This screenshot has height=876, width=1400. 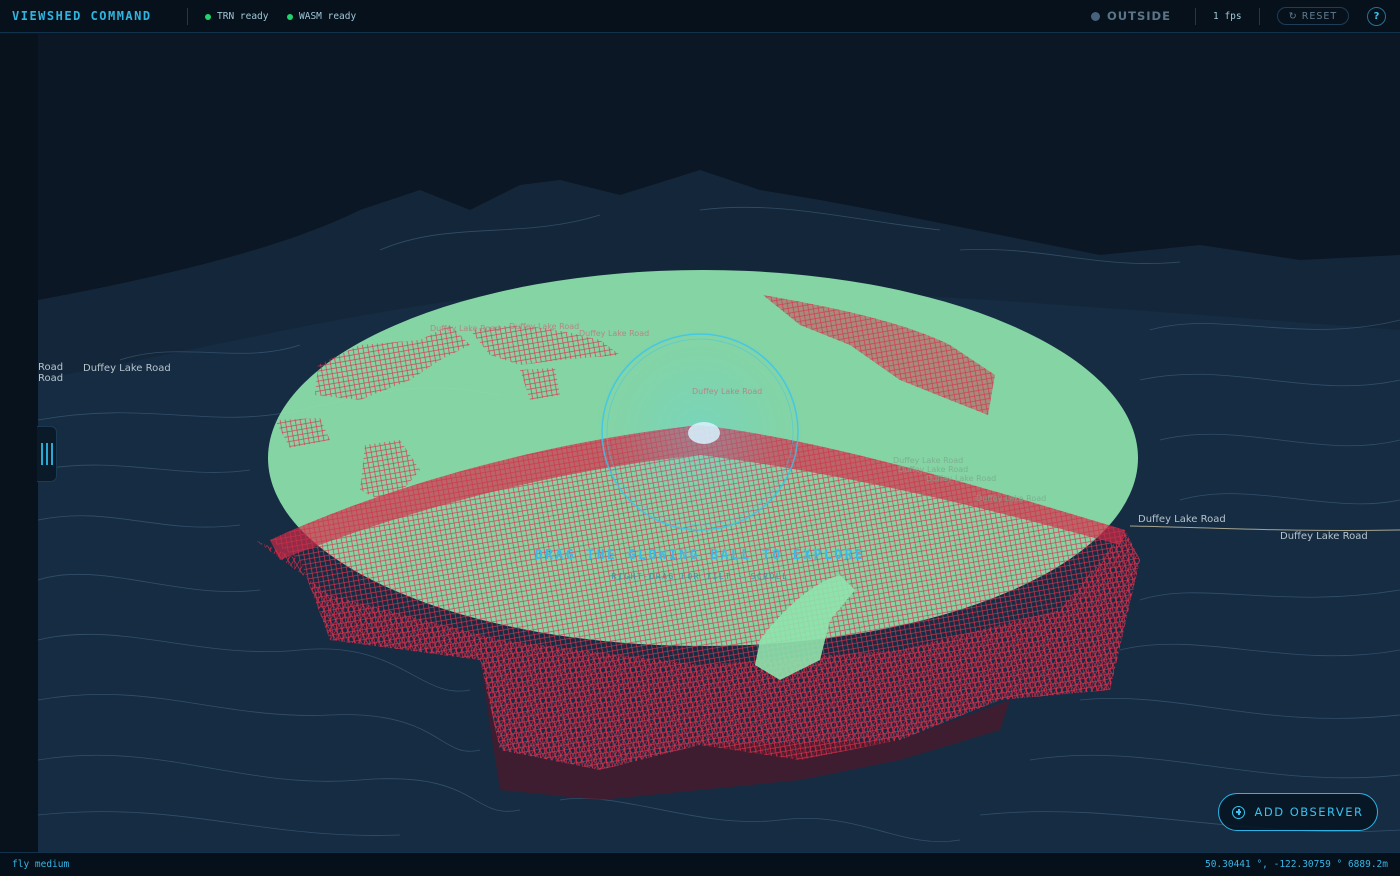 I want to click on observer-state-label: OUTSIDE, so click(x=1139, y=16).